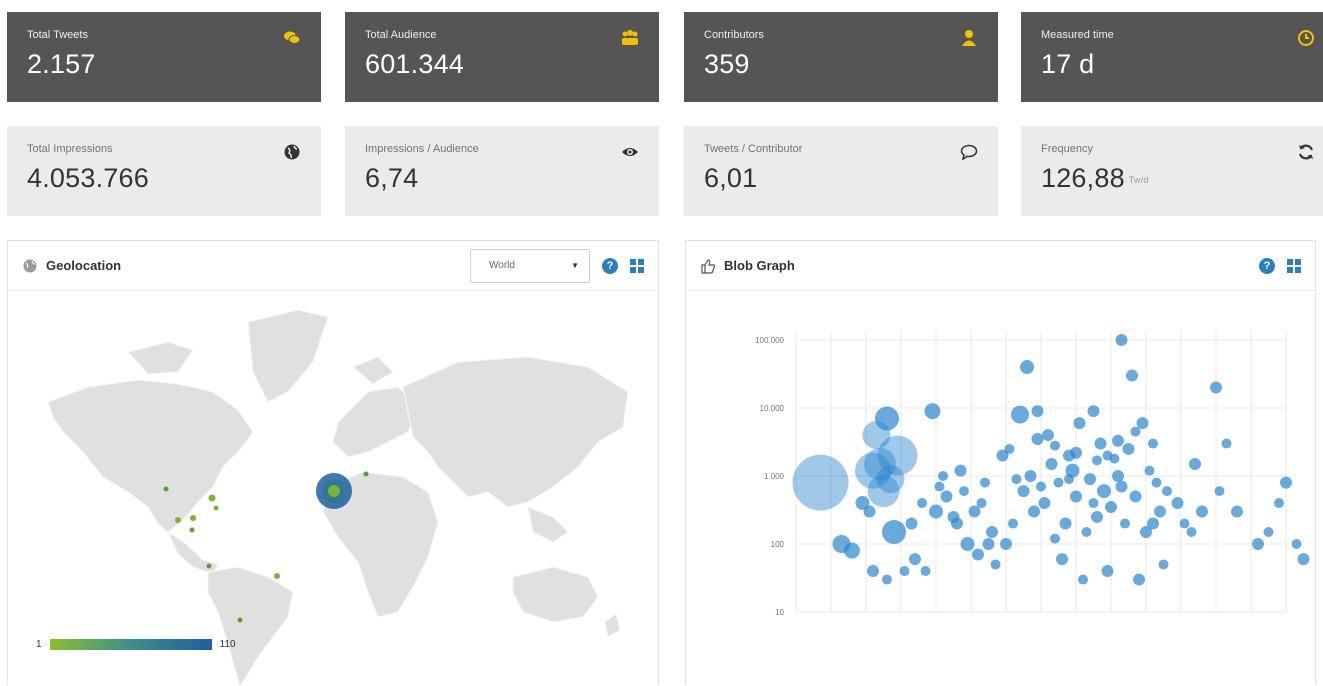 The height and width of the screenshot is (686, 1323). I want to click on grid-icon, so click(637, 265).